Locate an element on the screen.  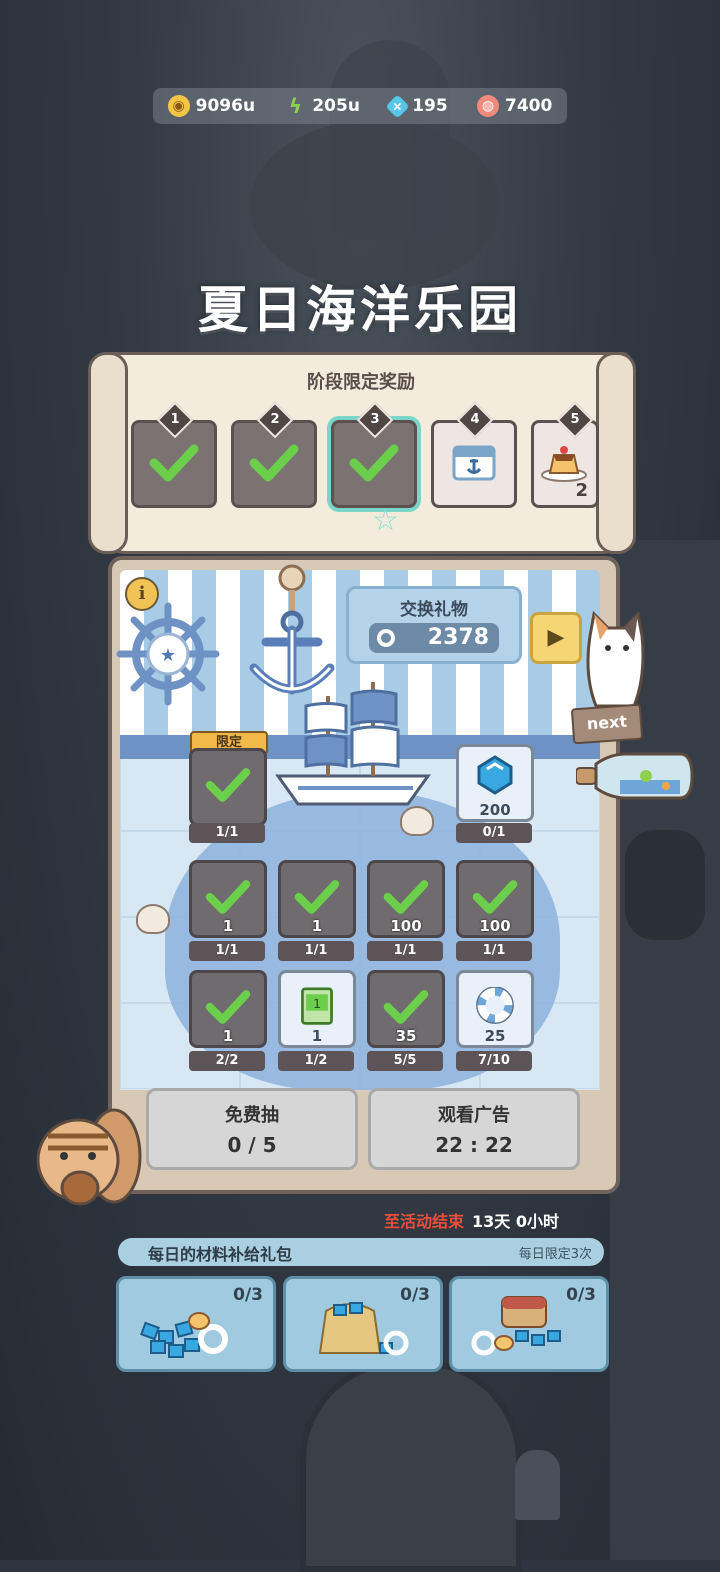
reward-item-green-ticket: 1 1 is located at coordinates (317, 1009).